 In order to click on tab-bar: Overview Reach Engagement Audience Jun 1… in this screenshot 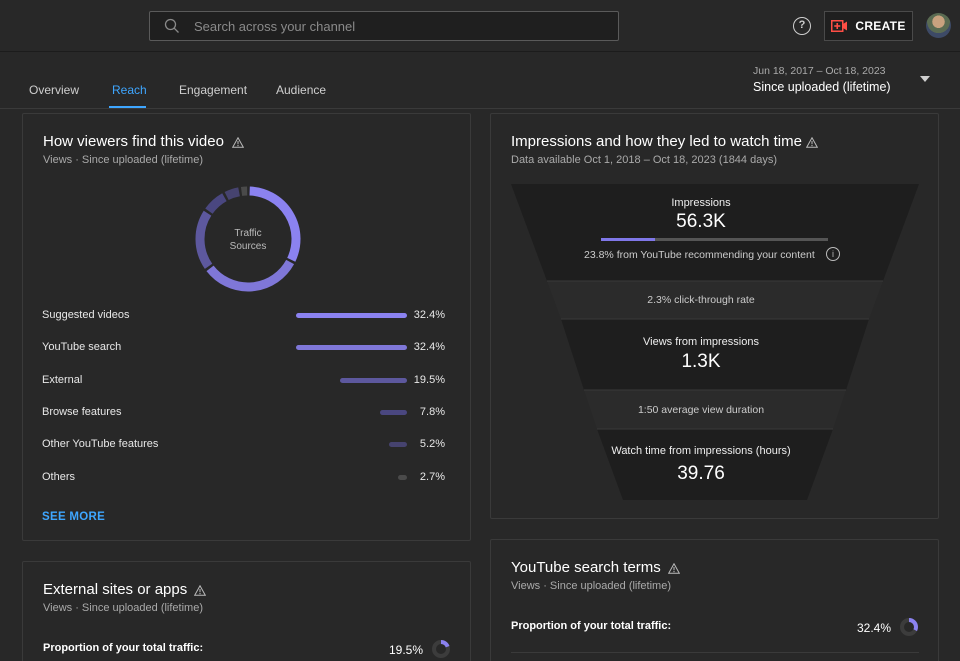, I will do `click(480, 81)`.